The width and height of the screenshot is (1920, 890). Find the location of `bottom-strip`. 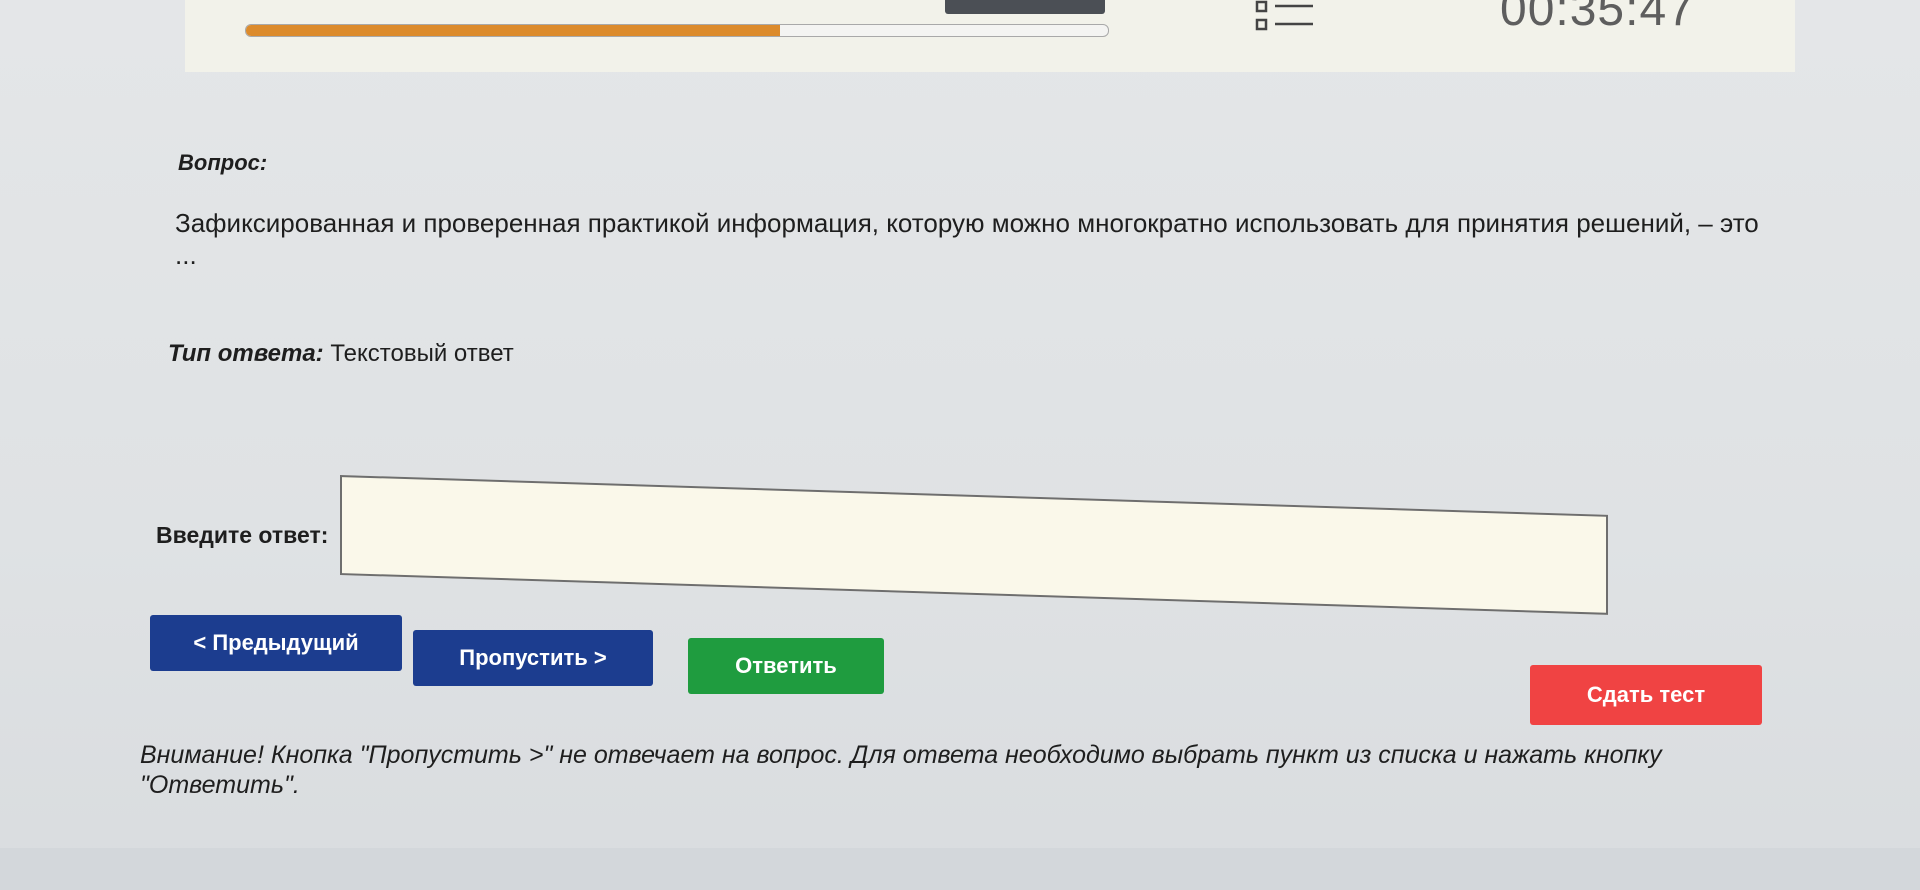

bottom-strip is located at coordinates (960, 869).